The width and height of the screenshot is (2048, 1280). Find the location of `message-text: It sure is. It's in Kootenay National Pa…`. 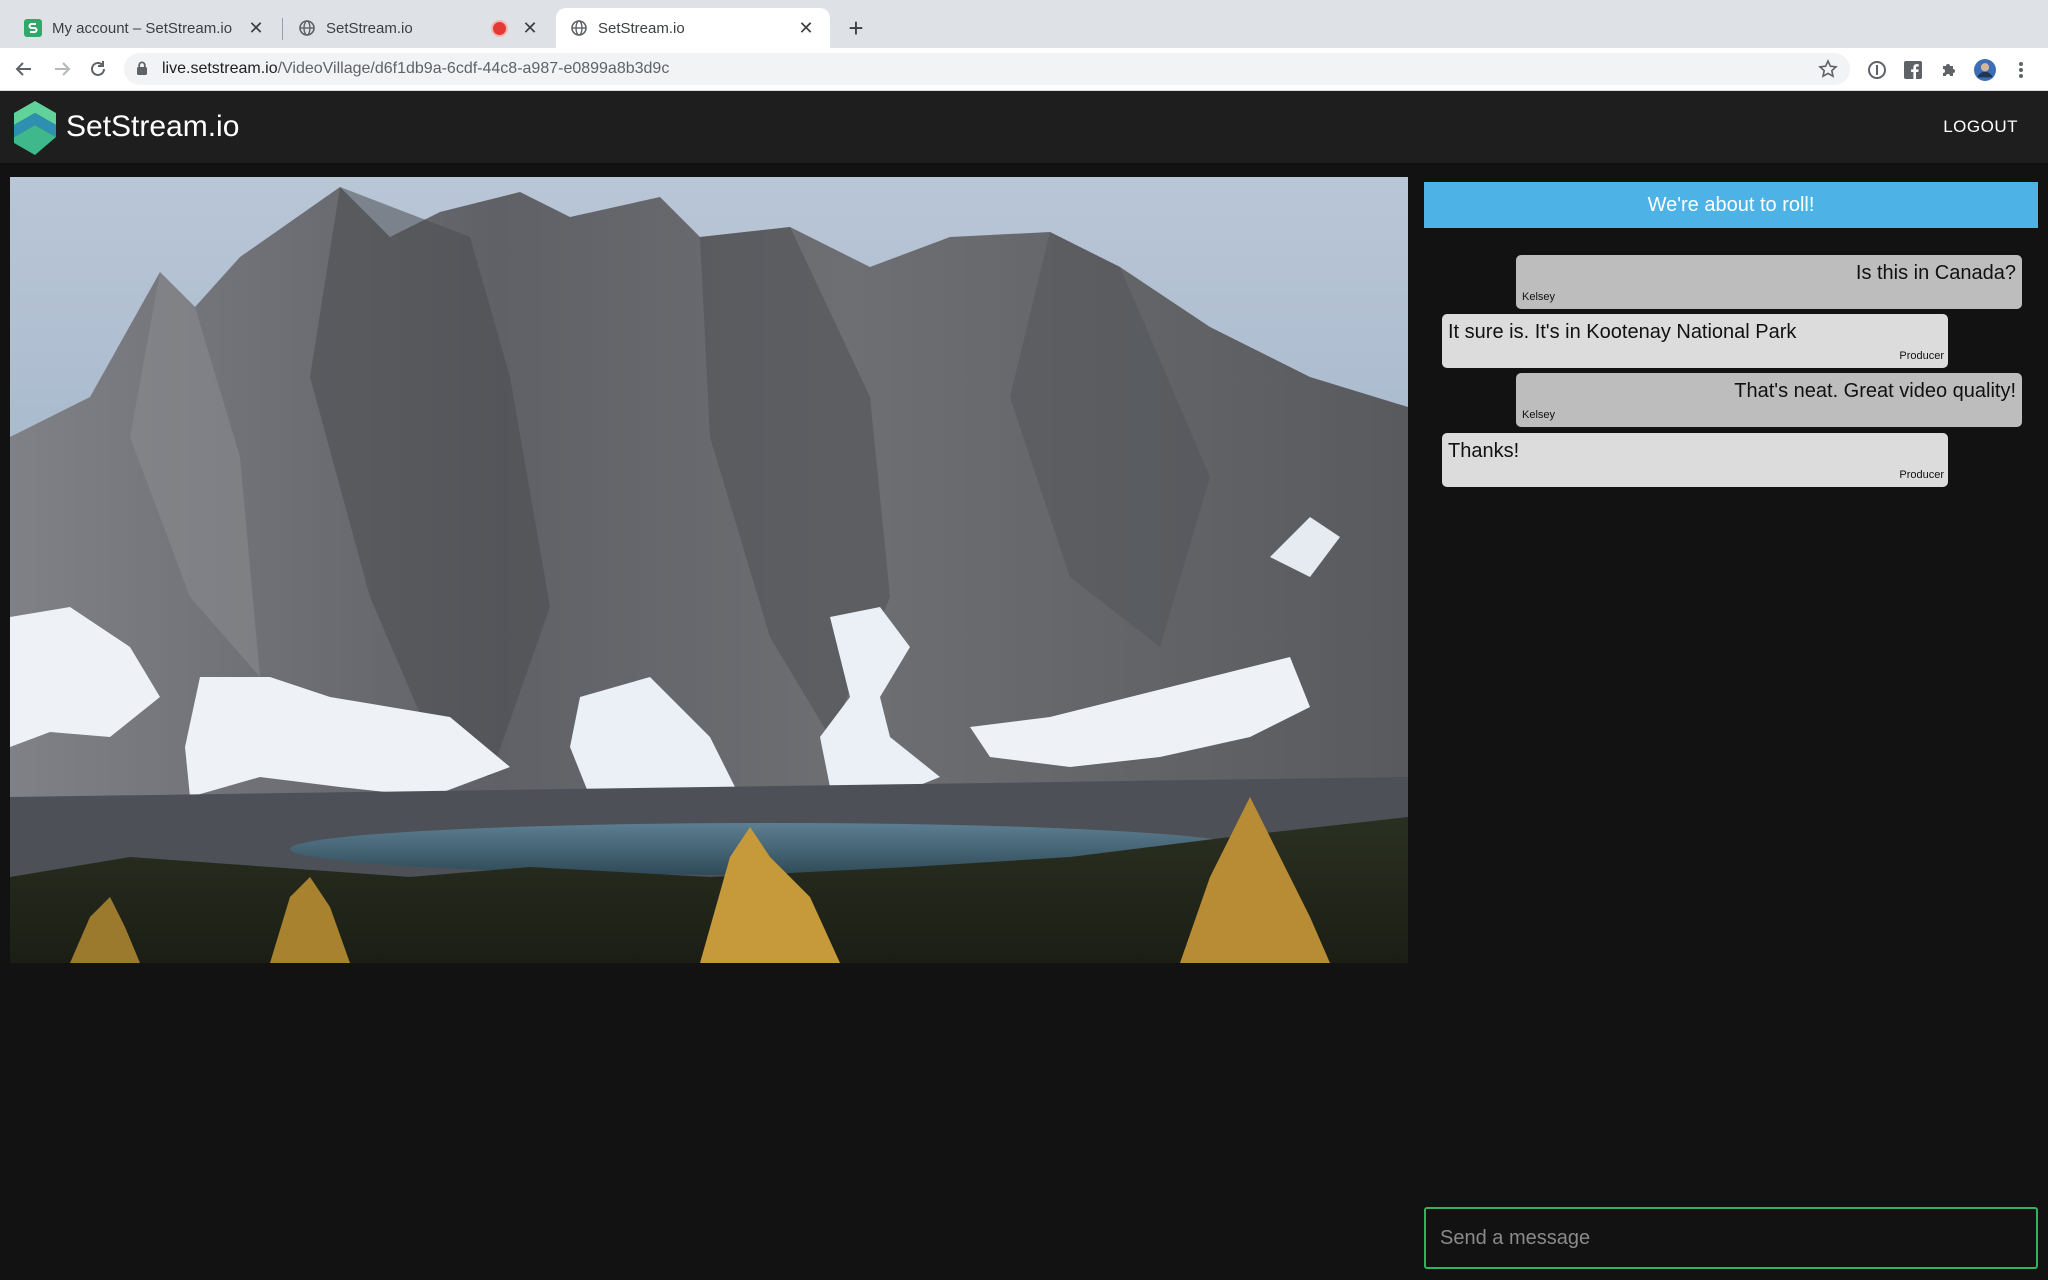

message-text: It sure is. It's in Kootenay National Pa… is located at coordinates (1622, 332).